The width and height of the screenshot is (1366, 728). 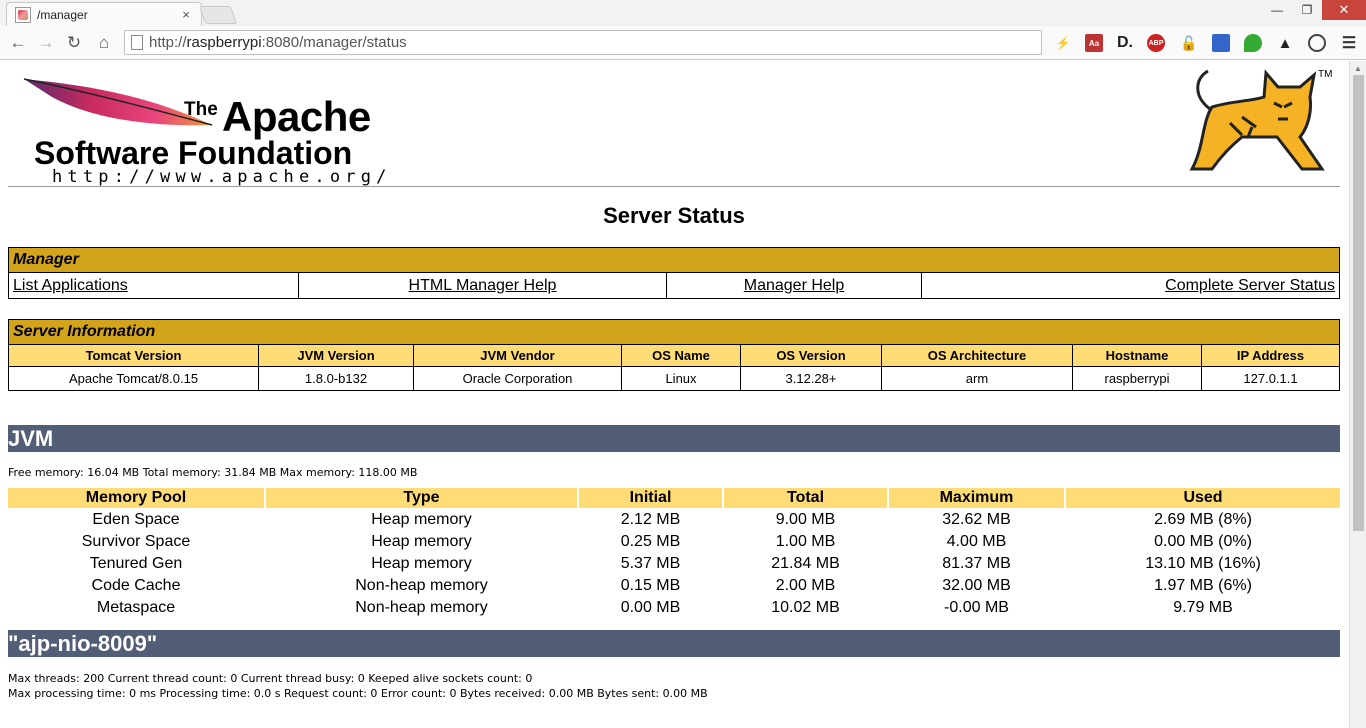 What do you see at coordinates (136, 585) in the screenshot?
I see `table-cell: Code Cache` at bounding box center [136, 585].